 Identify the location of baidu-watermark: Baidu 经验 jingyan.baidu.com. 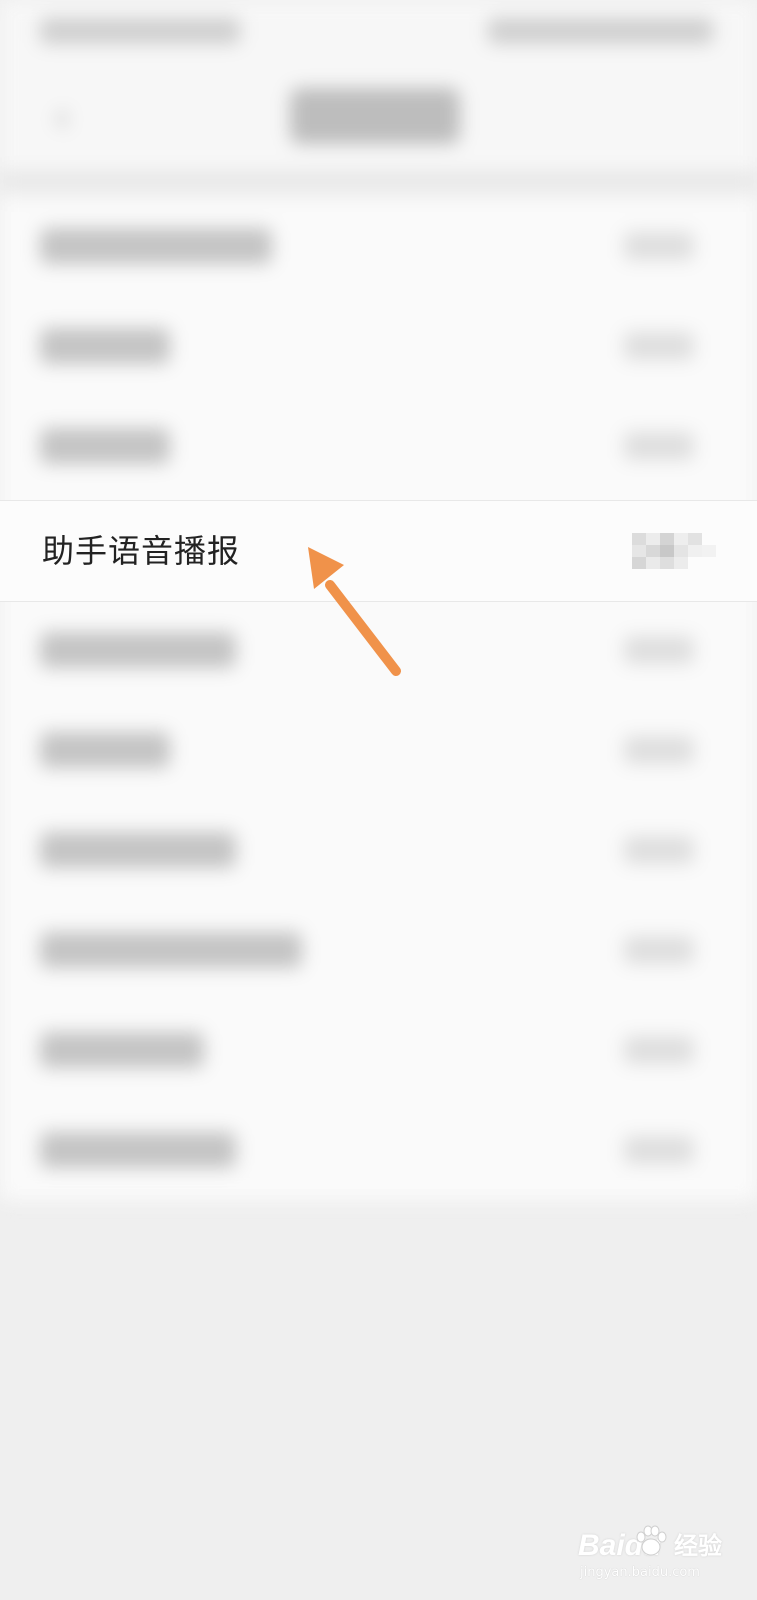
(658, 1556).